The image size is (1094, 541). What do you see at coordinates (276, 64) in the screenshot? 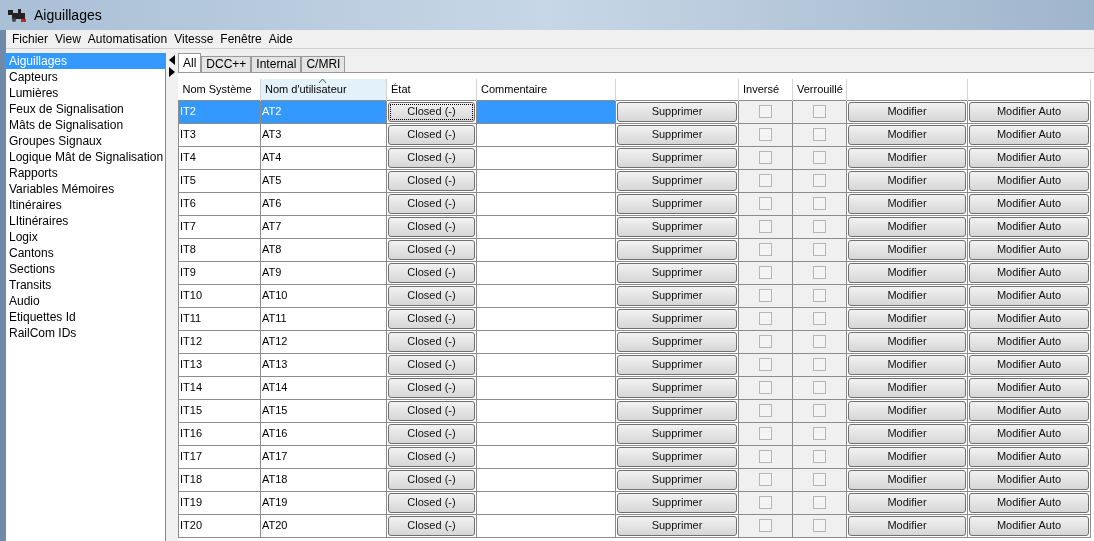
I see `tab: Internal` at bounding box center [276, 64].